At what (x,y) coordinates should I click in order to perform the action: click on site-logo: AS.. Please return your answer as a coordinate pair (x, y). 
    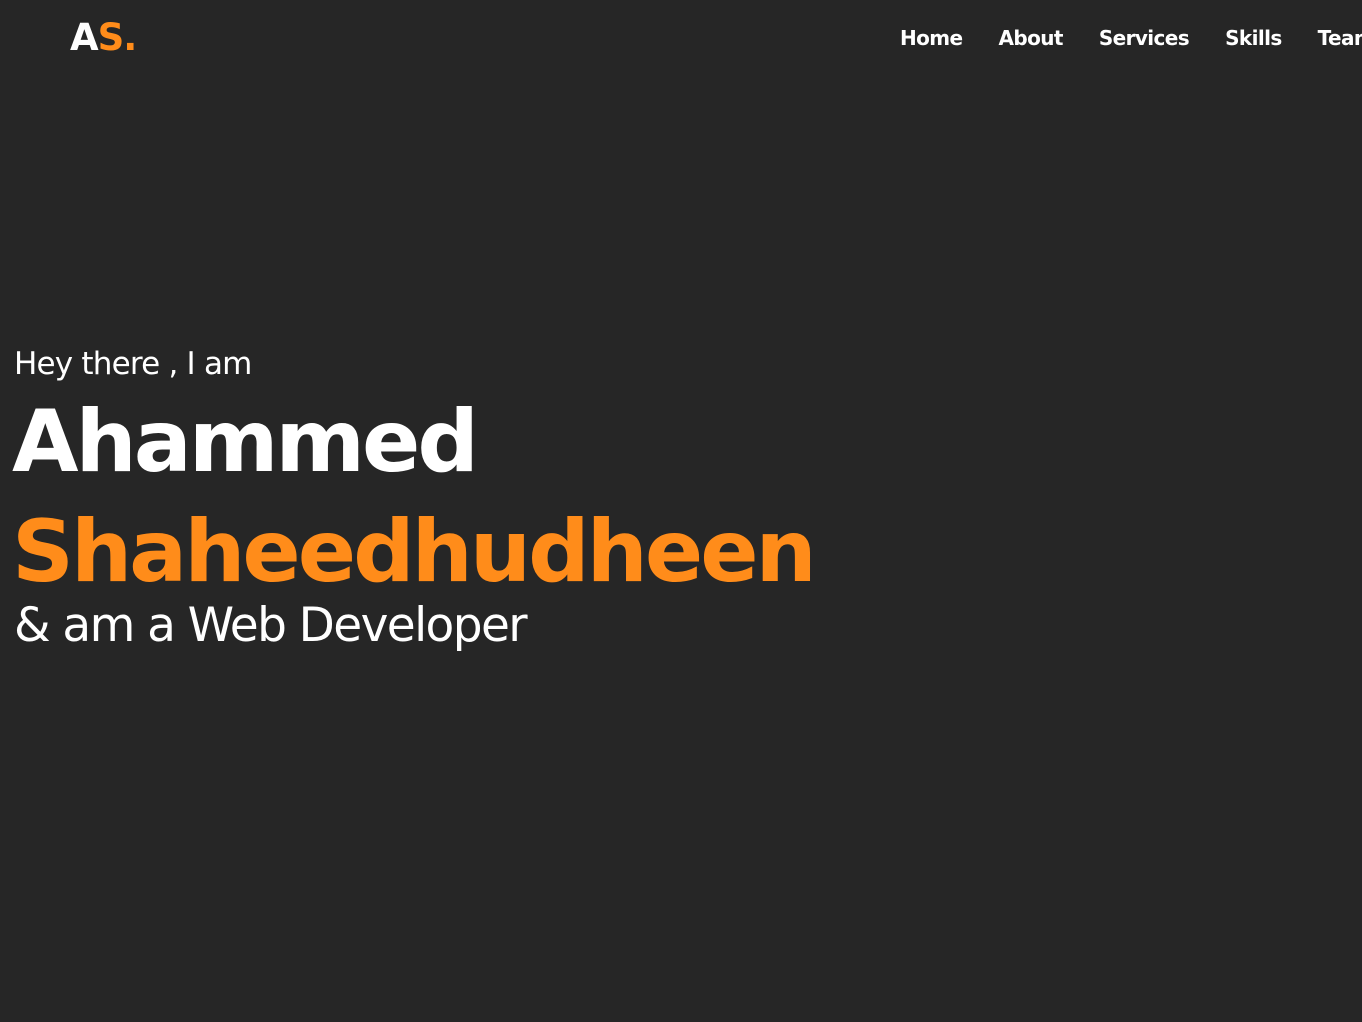
    Looking at the image, I should click on (104, 38).